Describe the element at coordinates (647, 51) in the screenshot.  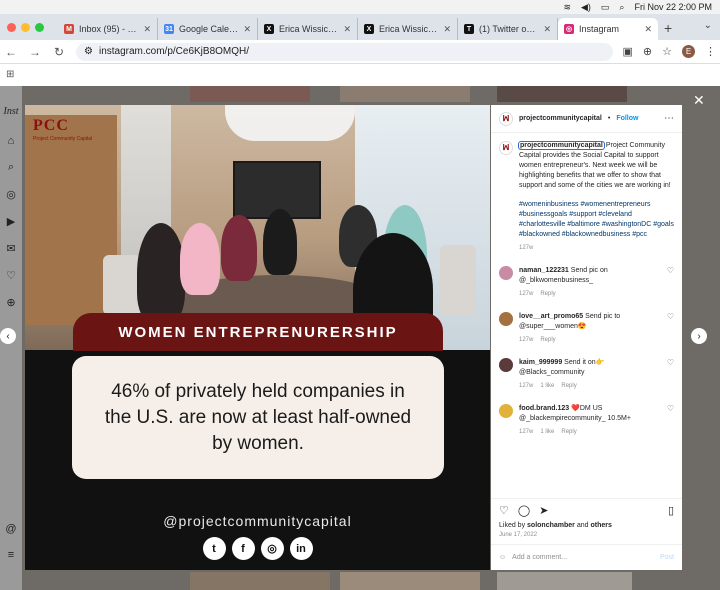
I see `zoom-icon: ⊕` at that location.